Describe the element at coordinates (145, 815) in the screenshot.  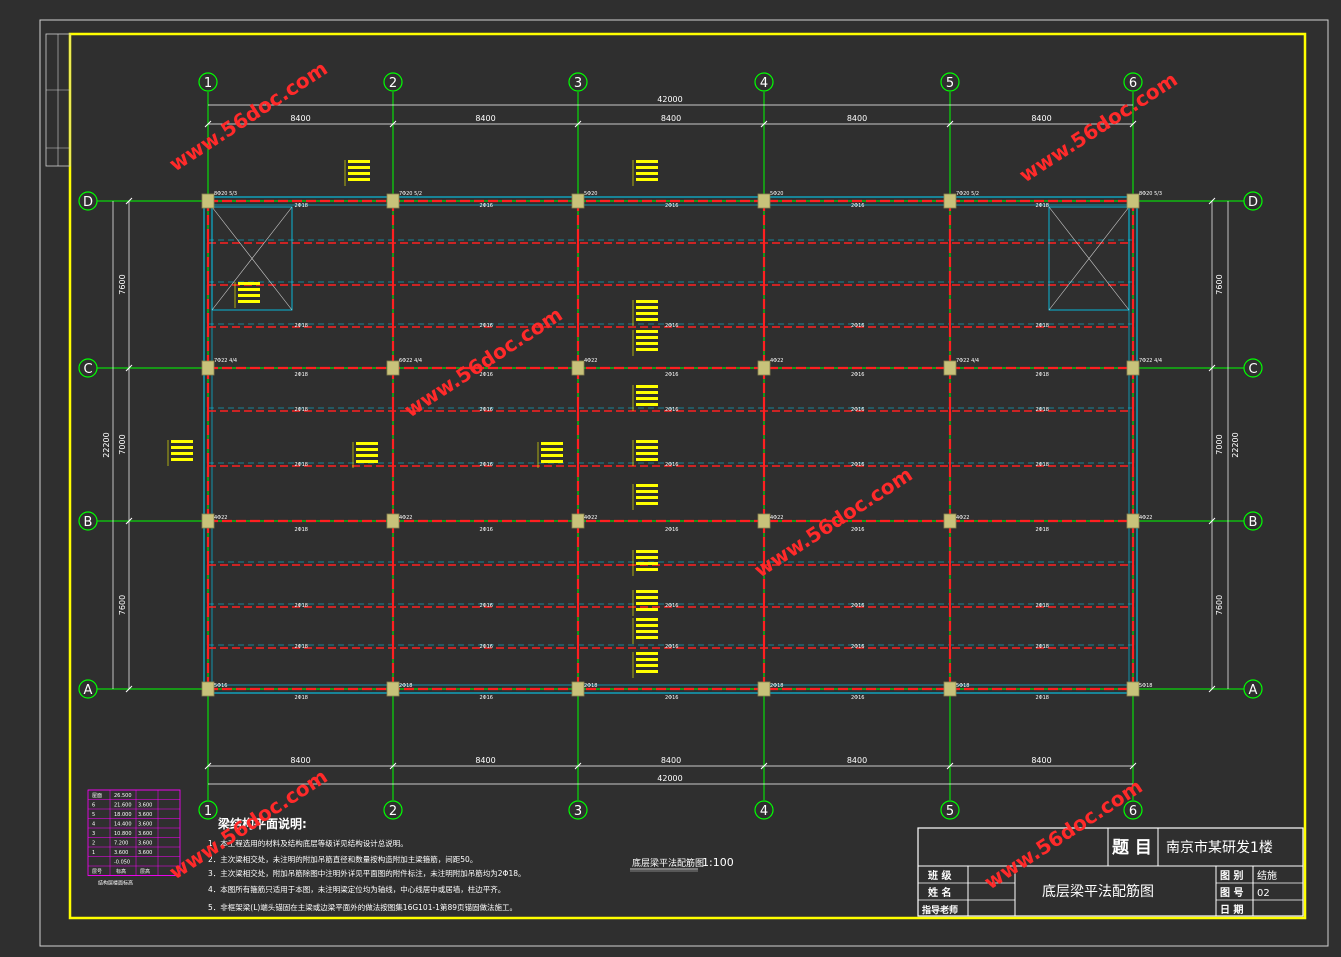
I see `floor-table-height: 3.600` at that location.